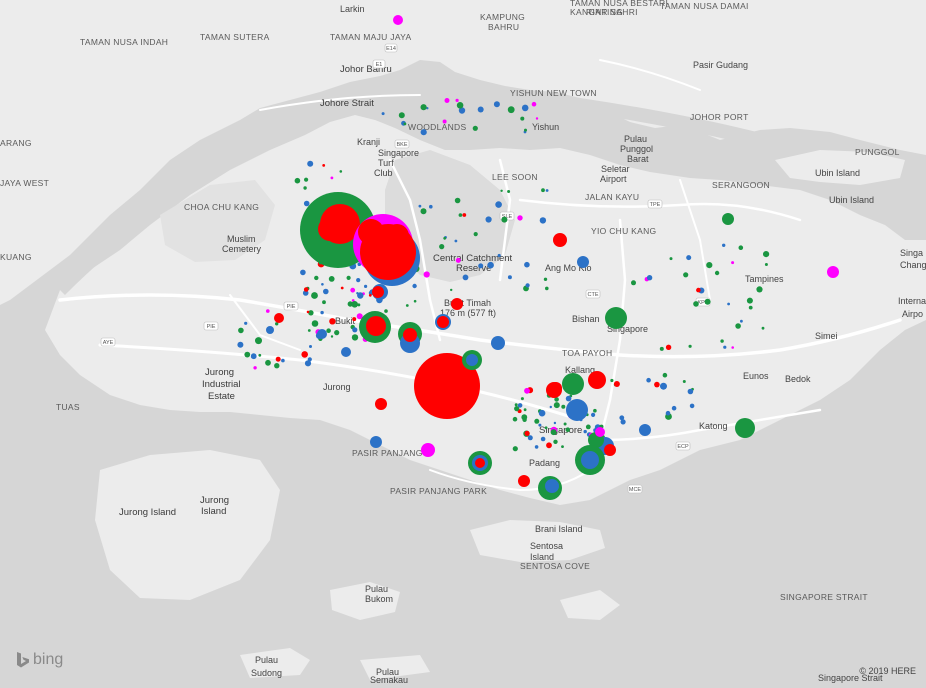 This screenshot has height=688, width=926. What do you see at coordinates (473, 268) in the screenshot?
I see `place-label: Reserve` at bounding box center [473, 268].